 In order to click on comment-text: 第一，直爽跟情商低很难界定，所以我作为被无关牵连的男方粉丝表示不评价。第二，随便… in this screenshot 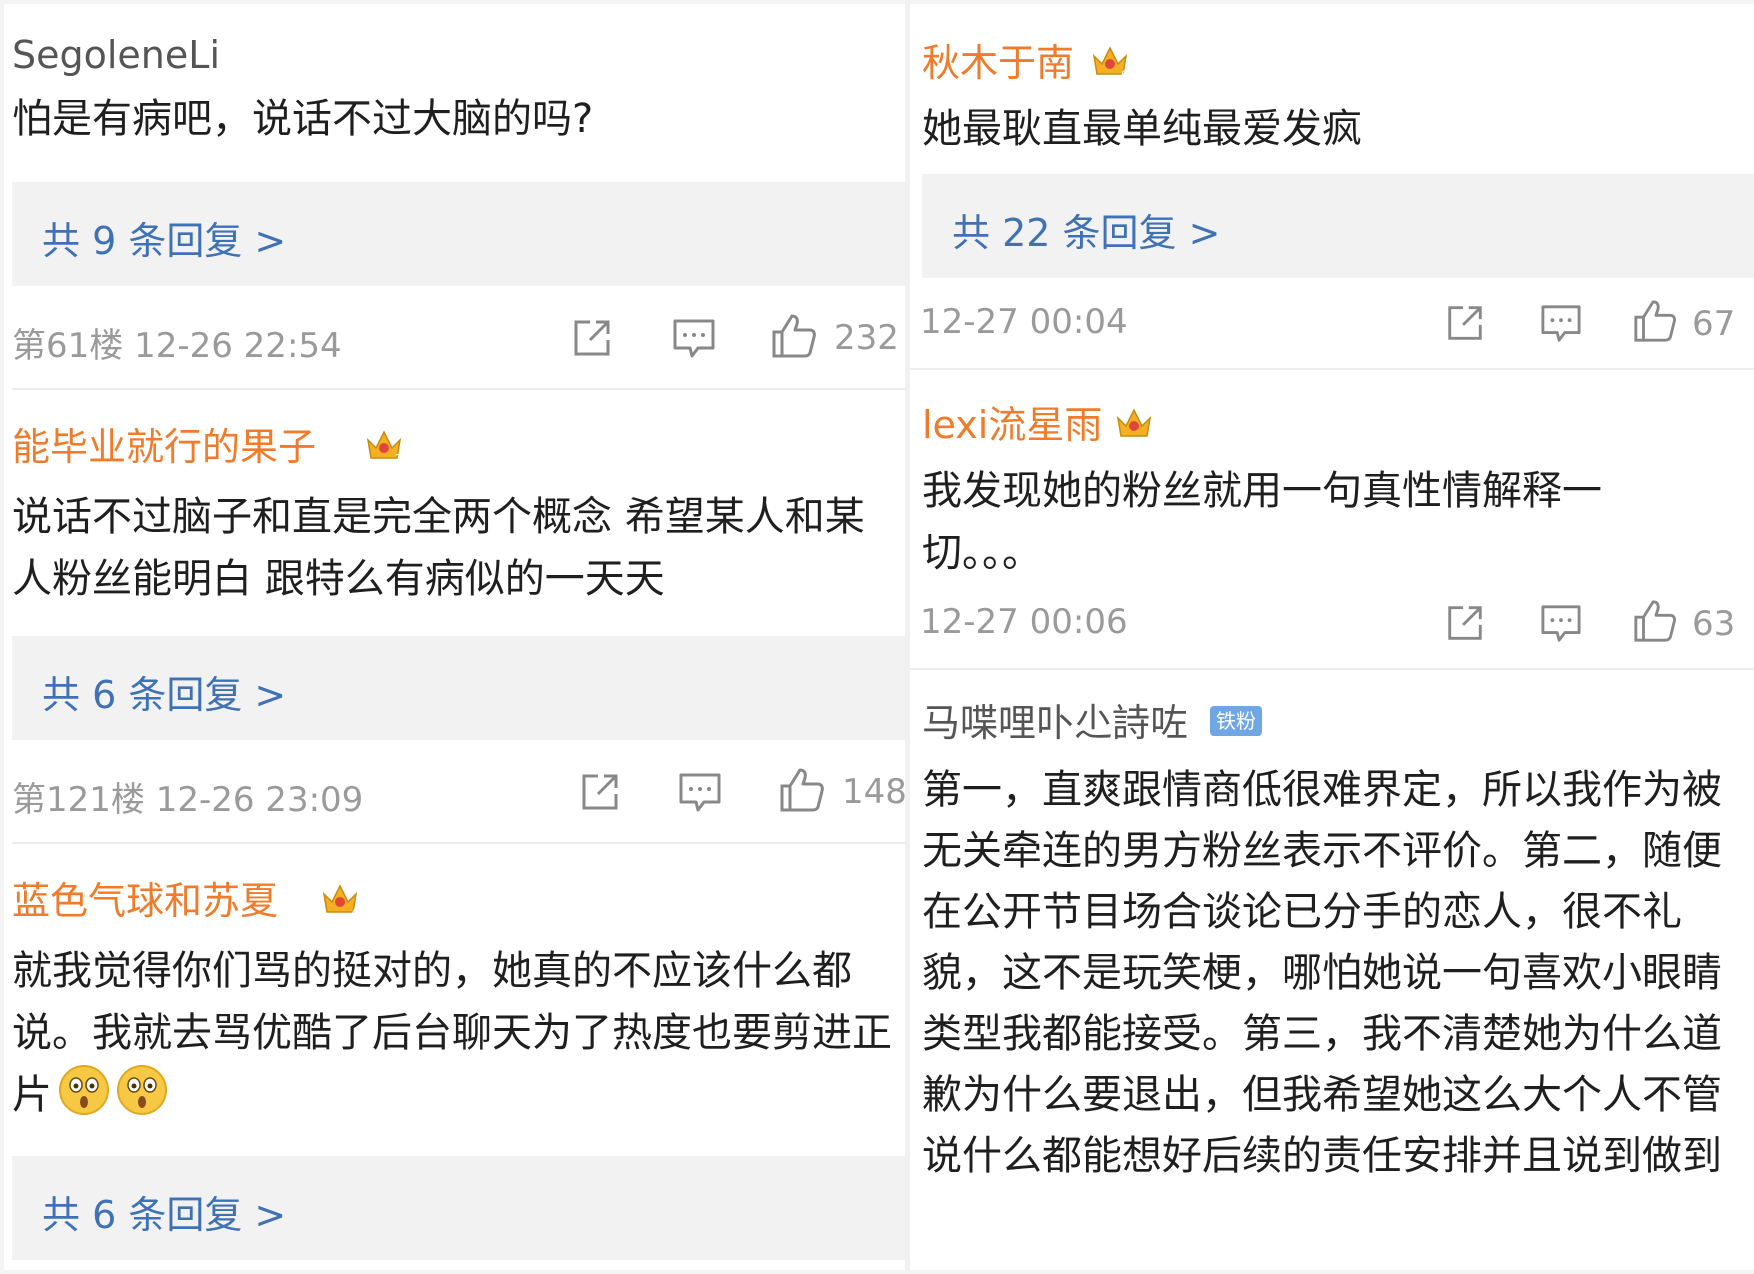, I will do `click(1322, 973)`.